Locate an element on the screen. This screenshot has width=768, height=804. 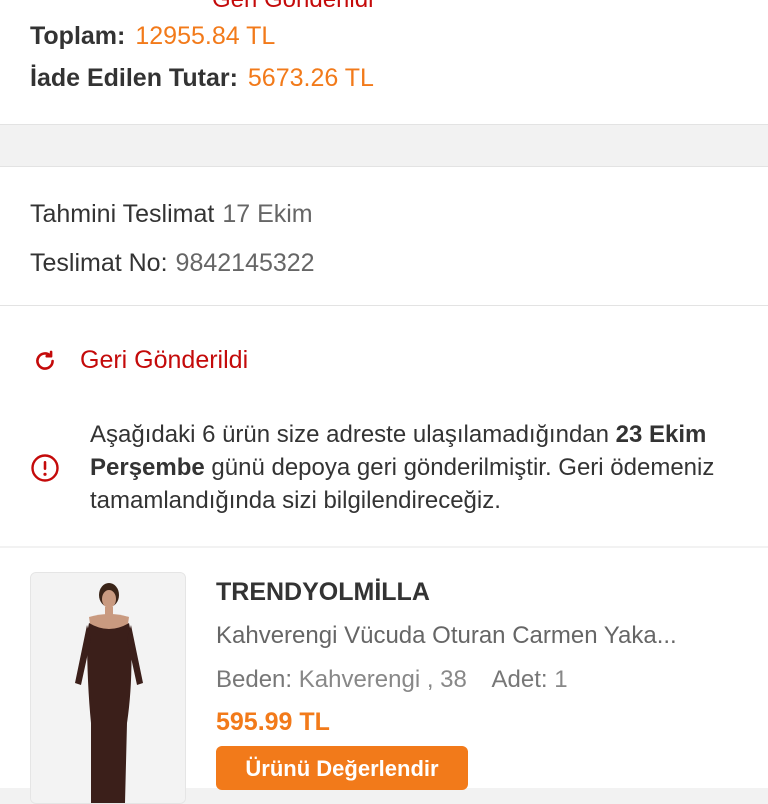
info-icon is located at coordinates (45, 467).